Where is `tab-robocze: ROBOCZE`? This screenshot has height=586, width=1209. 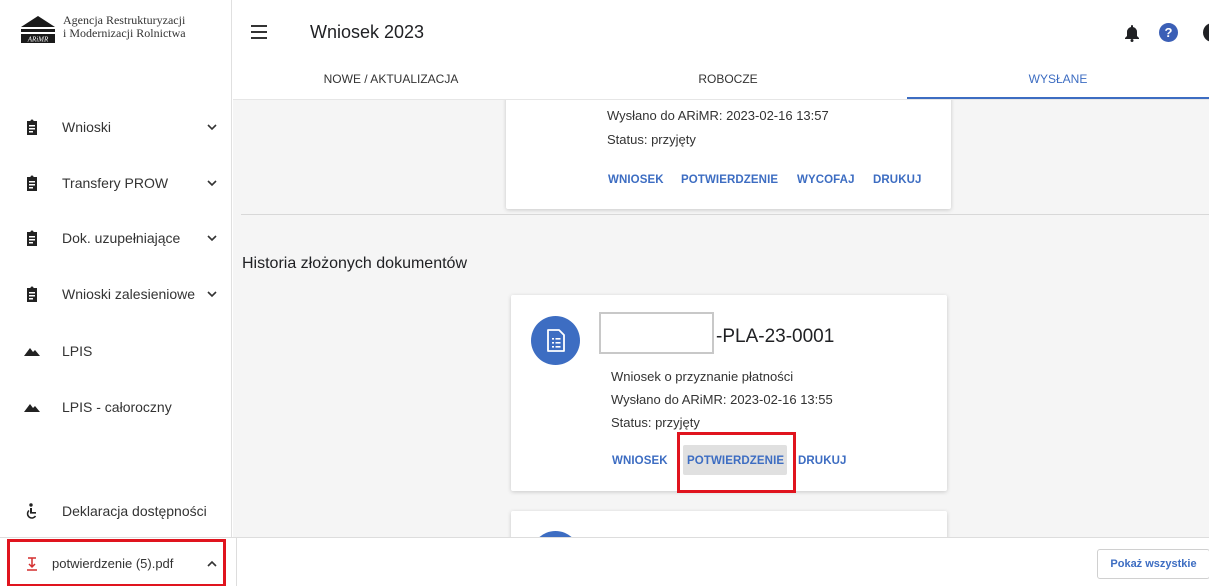 tab-robocze: ROBOCZE is located at coordinates (728, 83).